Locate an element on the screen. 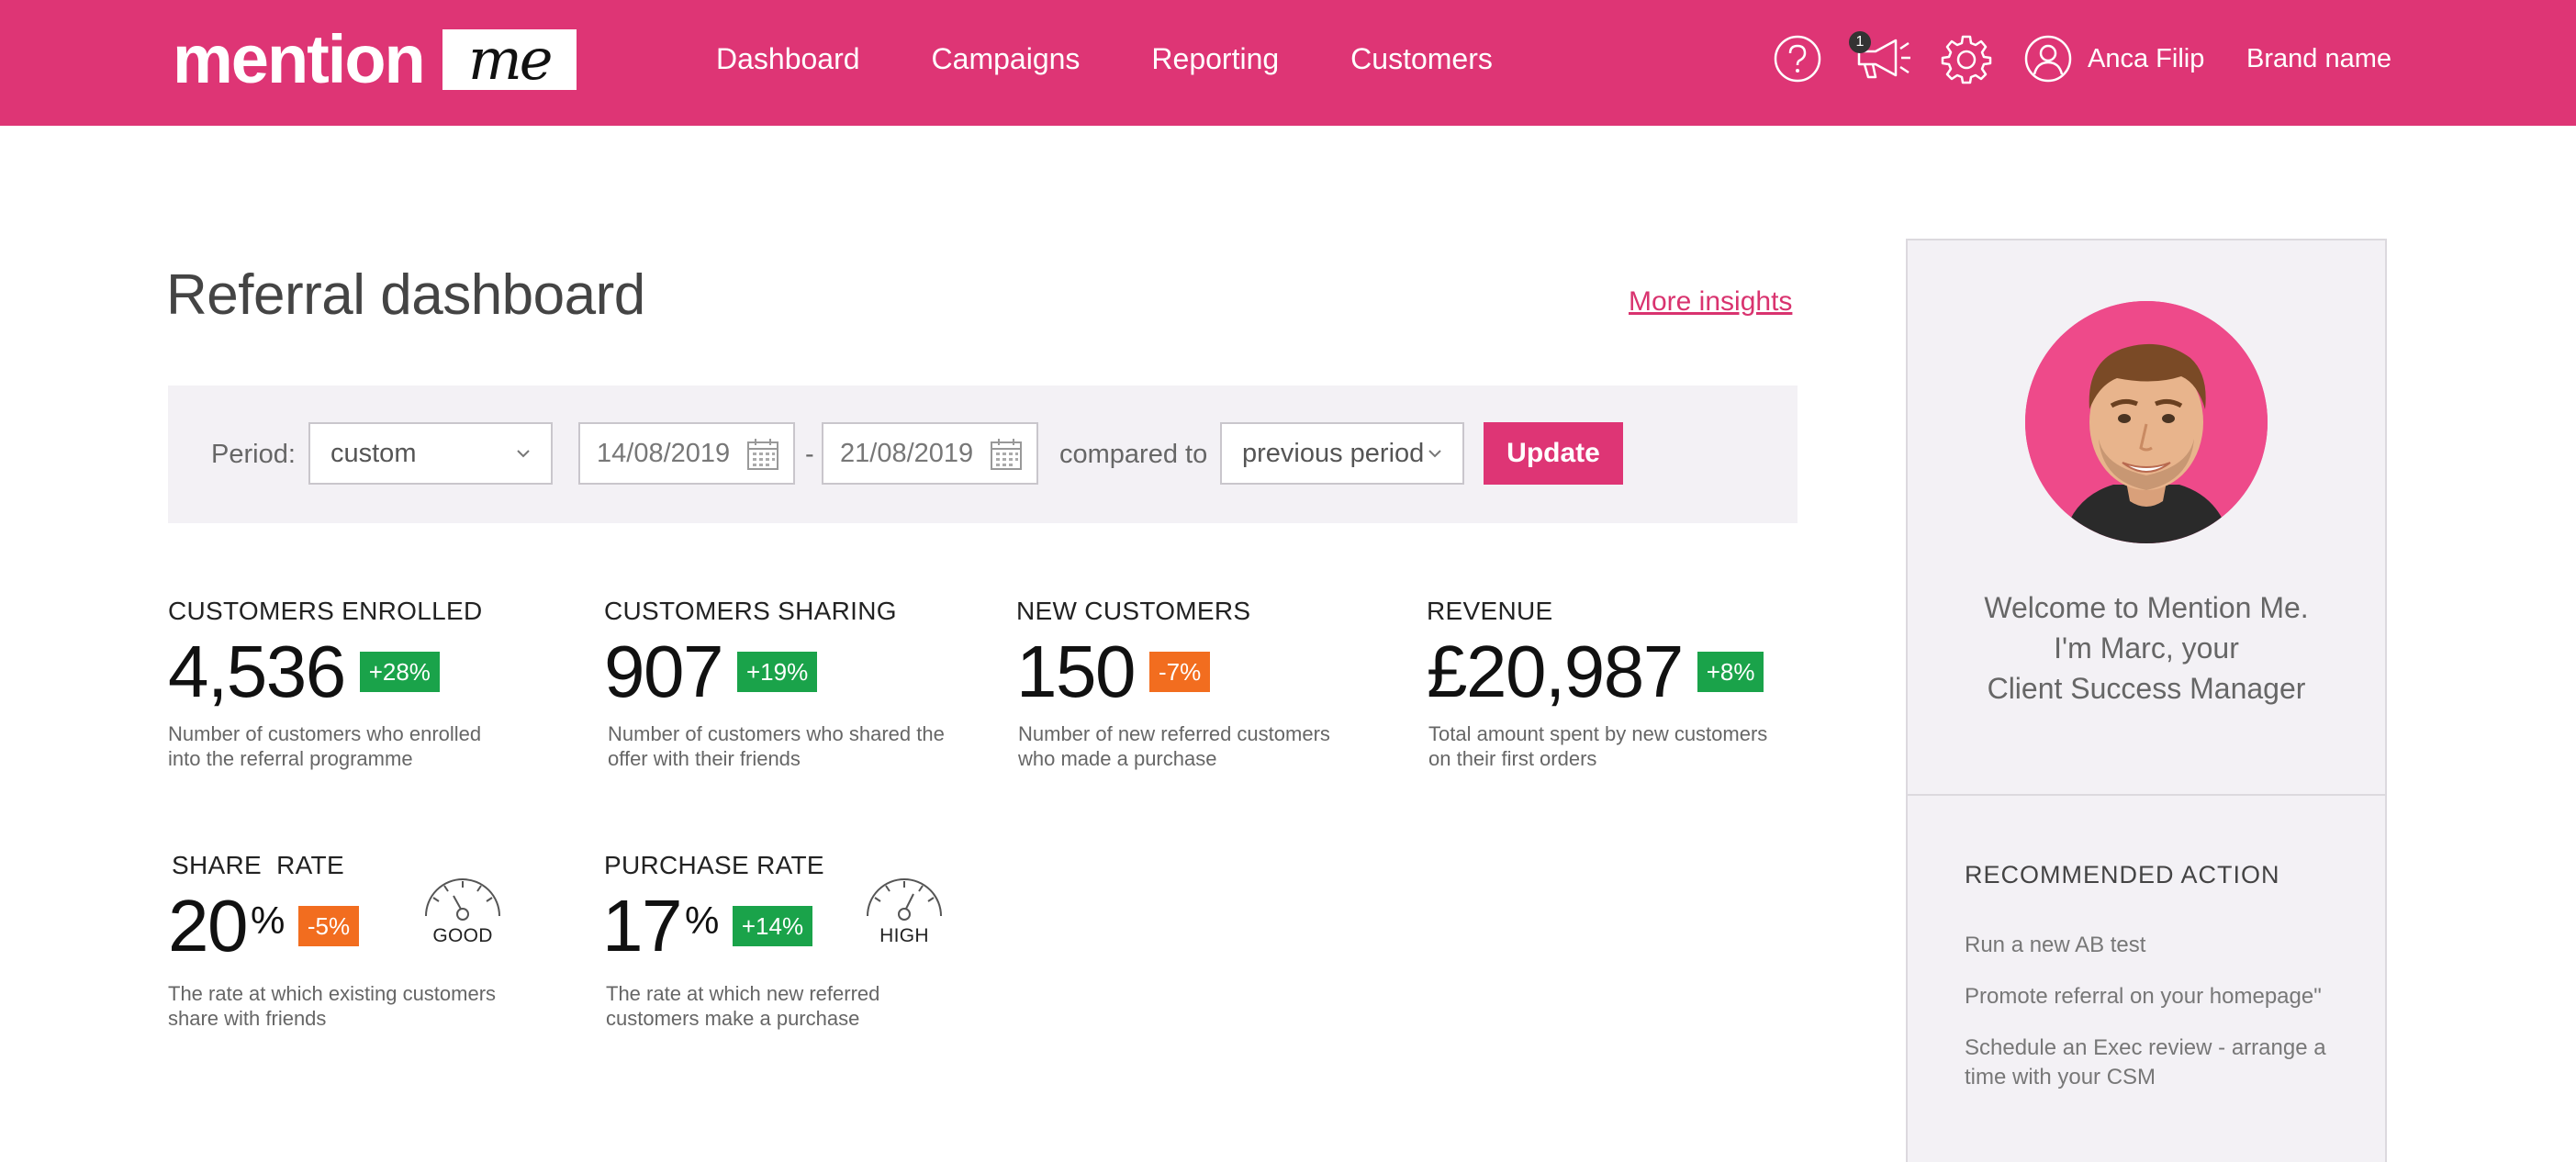 This screenshot has width=2576, height=1162. csm-portrait is located at coordinates (2146, 422).